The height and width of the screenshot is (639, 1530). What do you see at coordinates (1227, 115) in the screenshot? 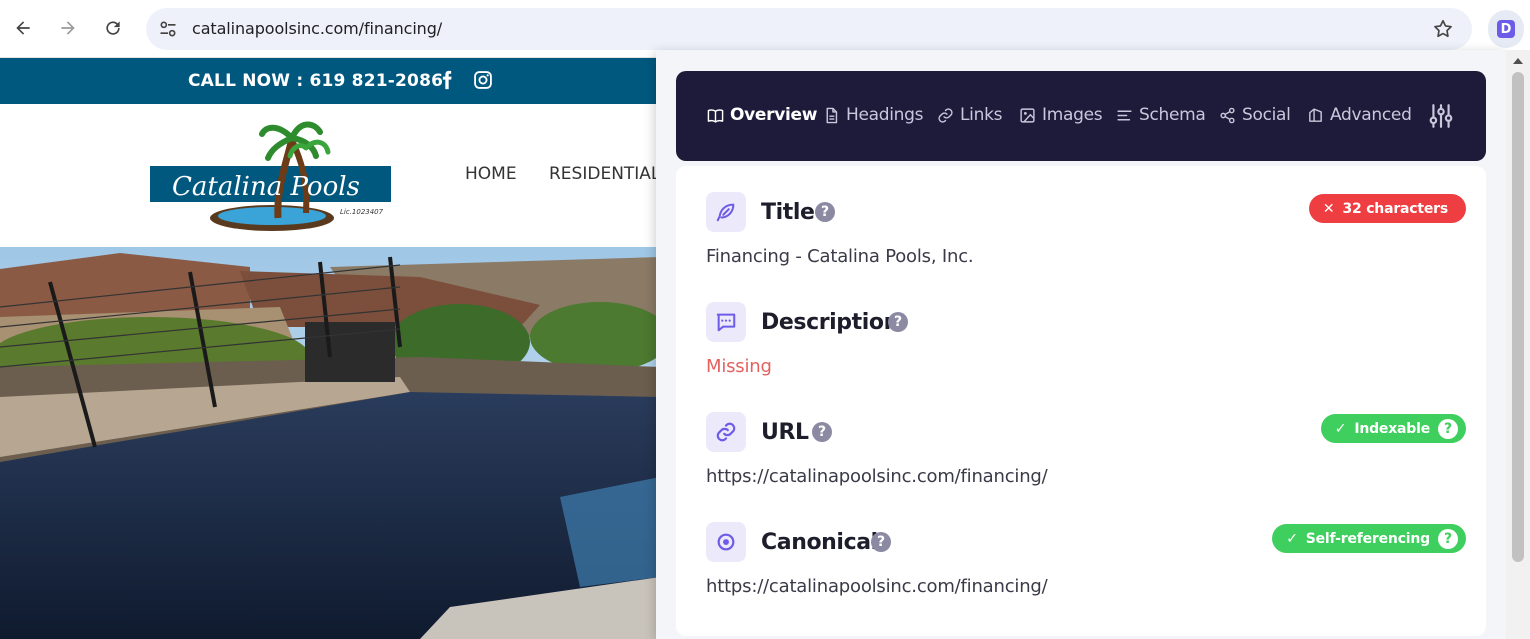
I see `share-icon` at bounding box center [1227, 115].